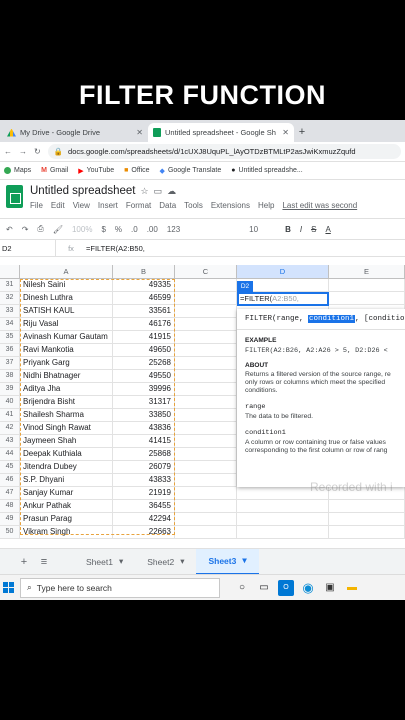 The height and width of the screenshot is (720, 405). I want to click on cell-name: Vikram Singh, so click(66, 532).